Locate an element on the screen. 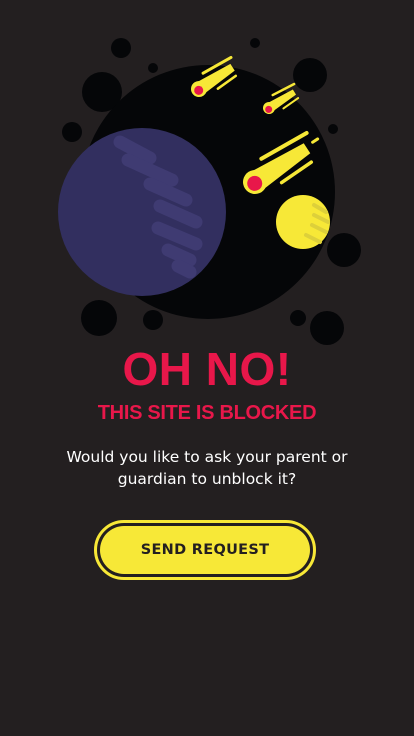  send-request-button-label: SEND REQUEST is located at coordinates (205, 550).